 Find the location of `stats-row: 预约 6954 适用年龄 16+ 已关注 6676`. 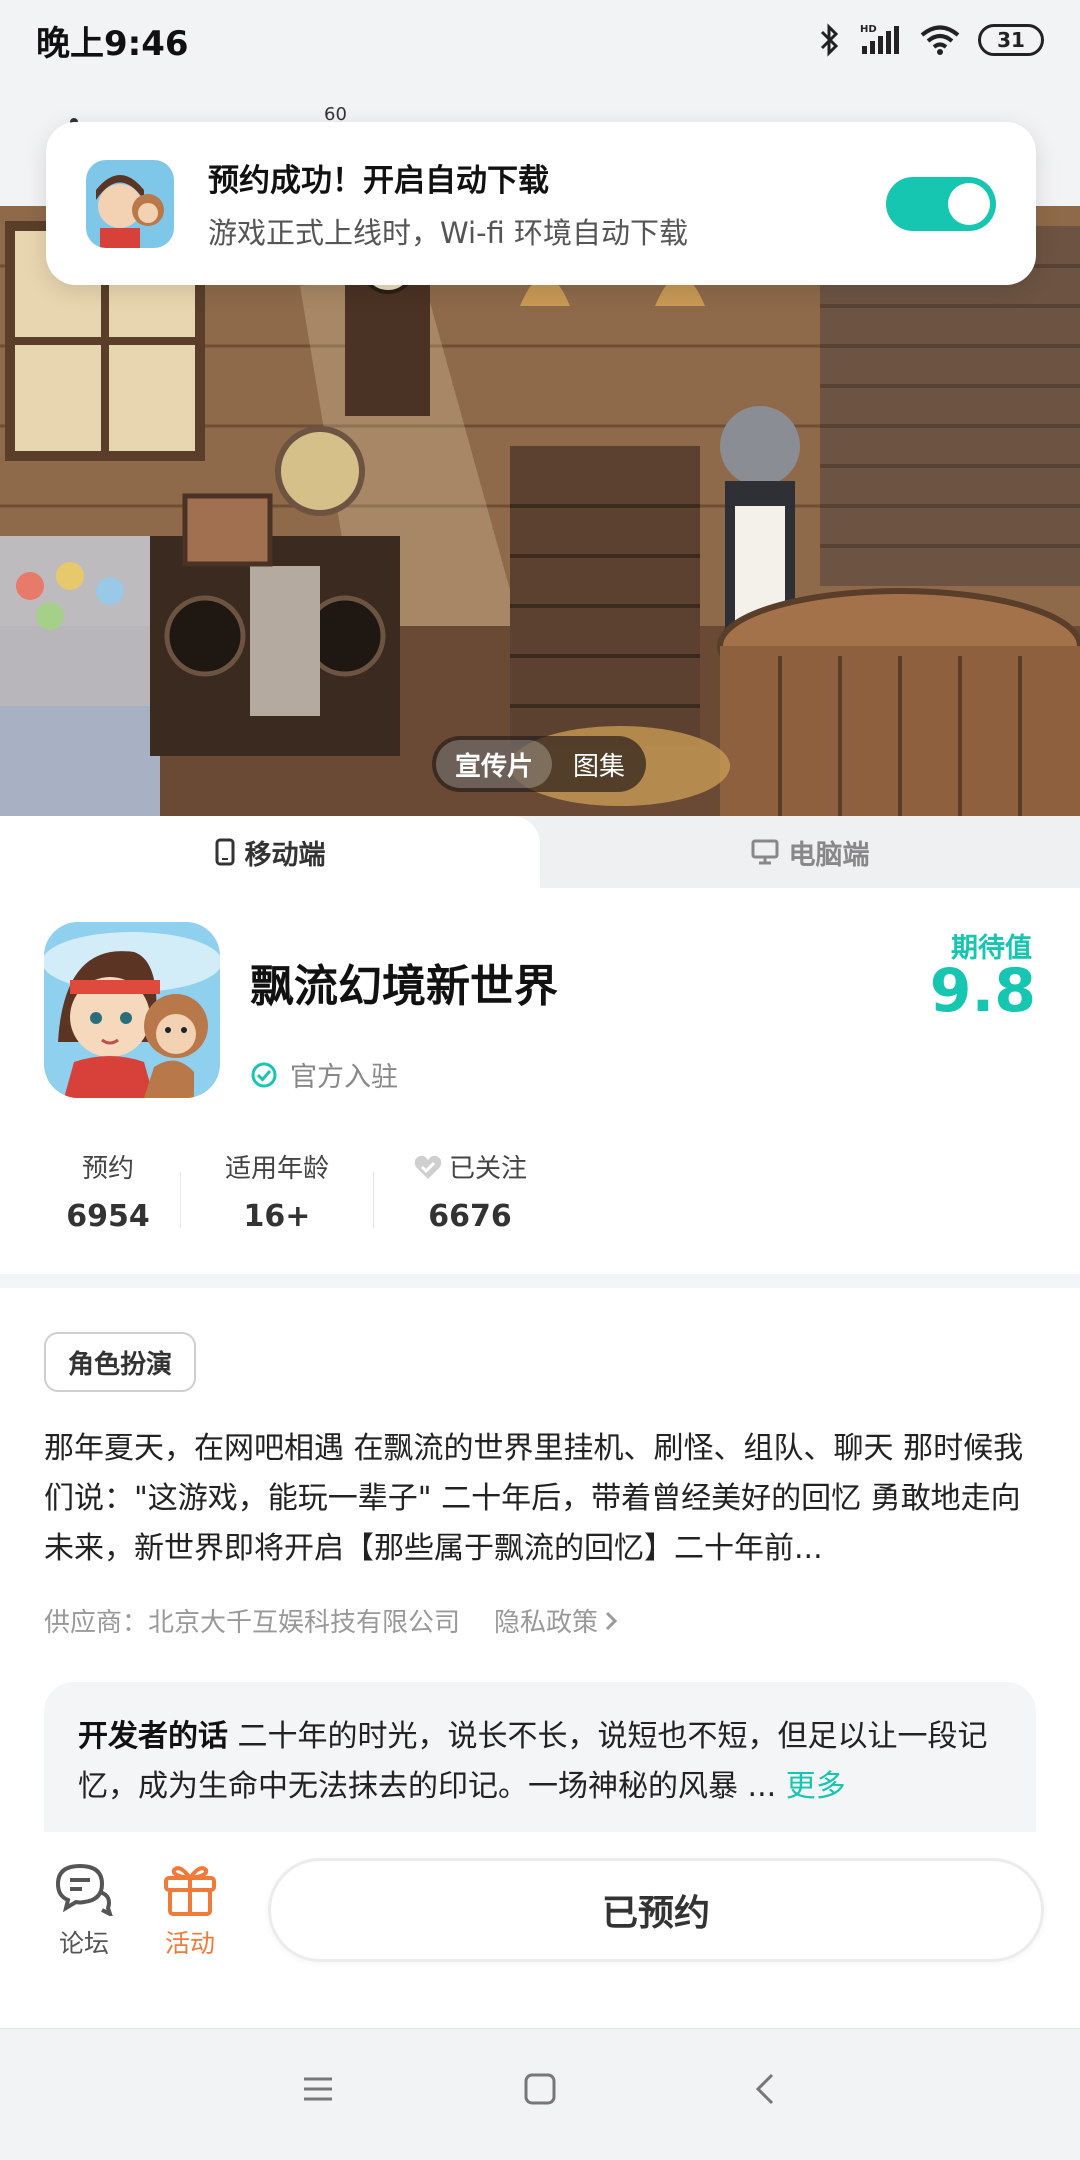

stats-row: 预约 6954 适用年龄 16+ 已关注 6676 is located at coordinates (287, 1191).